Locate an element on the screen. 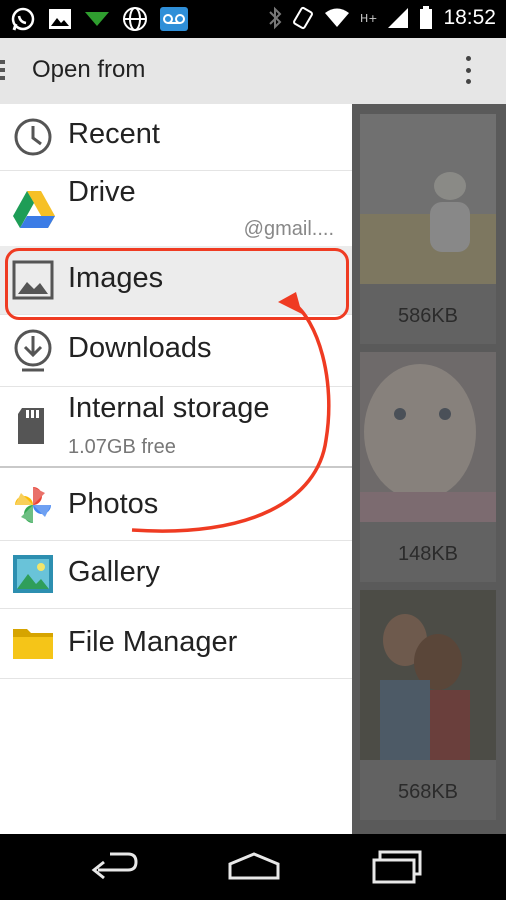 Image resolution: width=506 pixels, height=900 pixels. navigation-bar is located at coordinates (253, 867).